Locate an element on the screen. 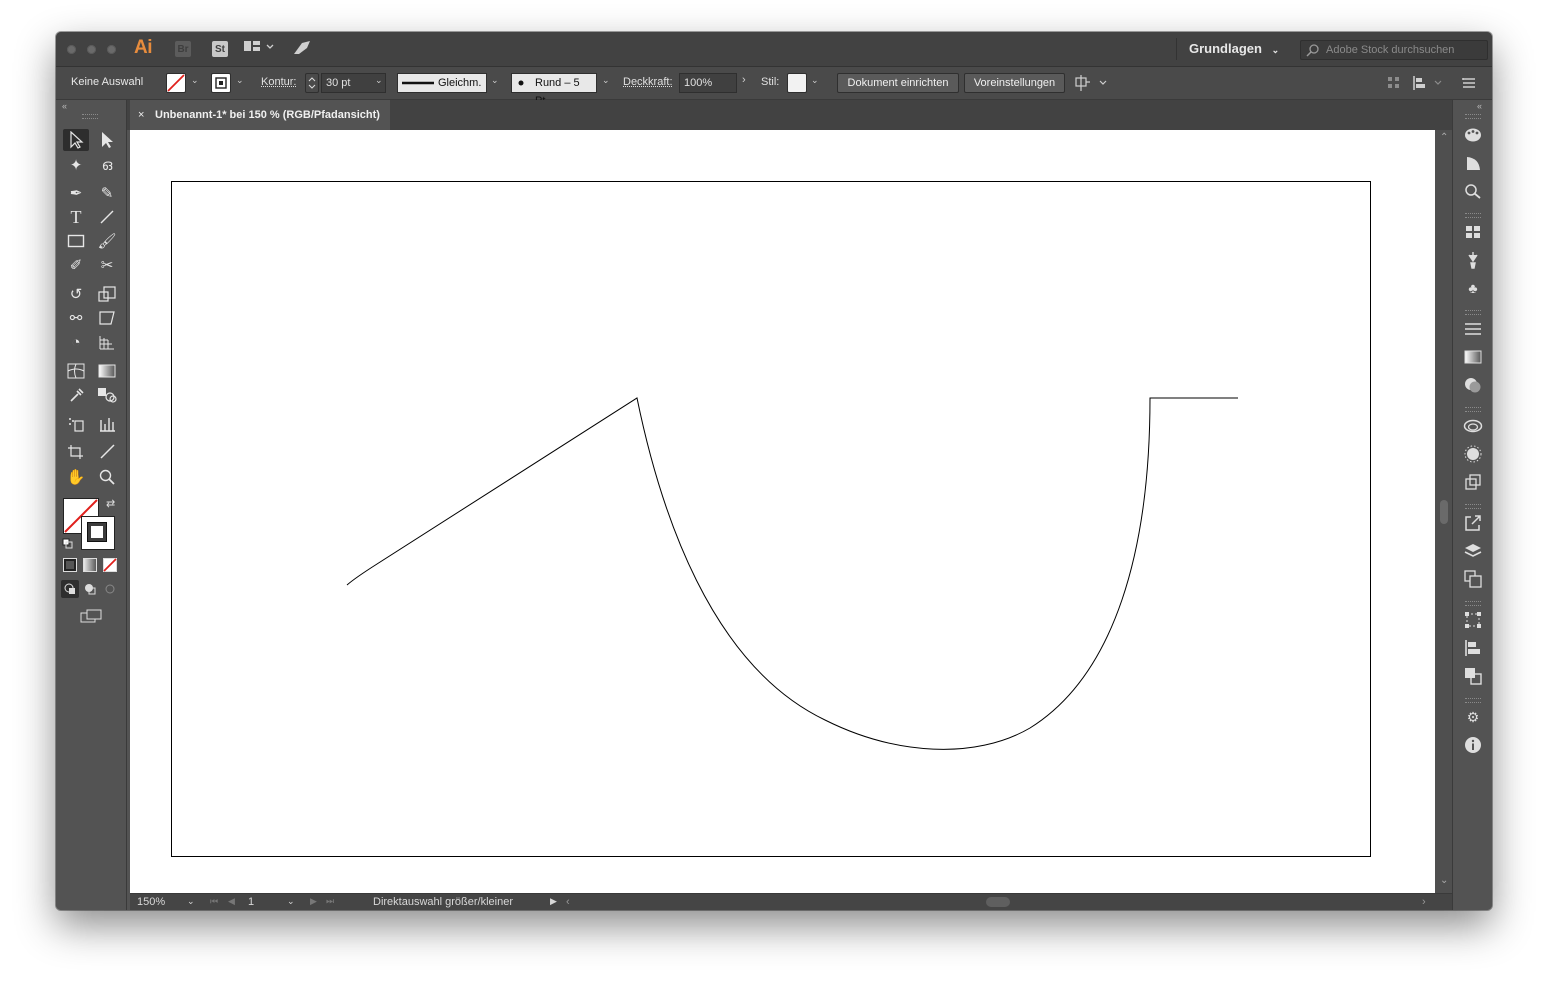  draw-inside-icon is located at coordinates (110, 589).